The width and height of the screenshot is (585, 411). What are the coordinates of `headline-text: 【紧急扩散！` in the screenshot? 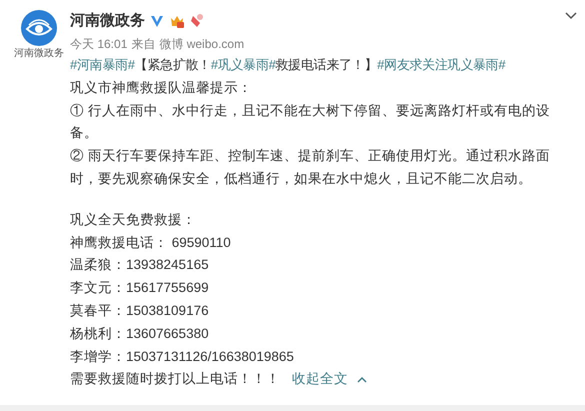 It's located at (172, 65).